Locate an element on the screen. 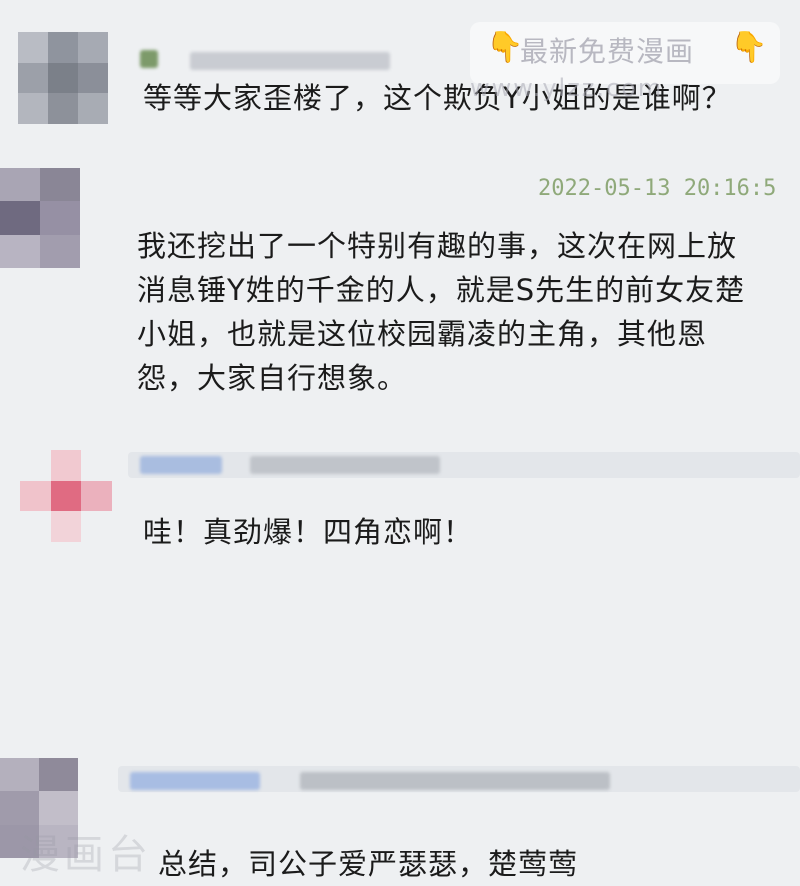  meta-bar is located at coordinates (464, 465).